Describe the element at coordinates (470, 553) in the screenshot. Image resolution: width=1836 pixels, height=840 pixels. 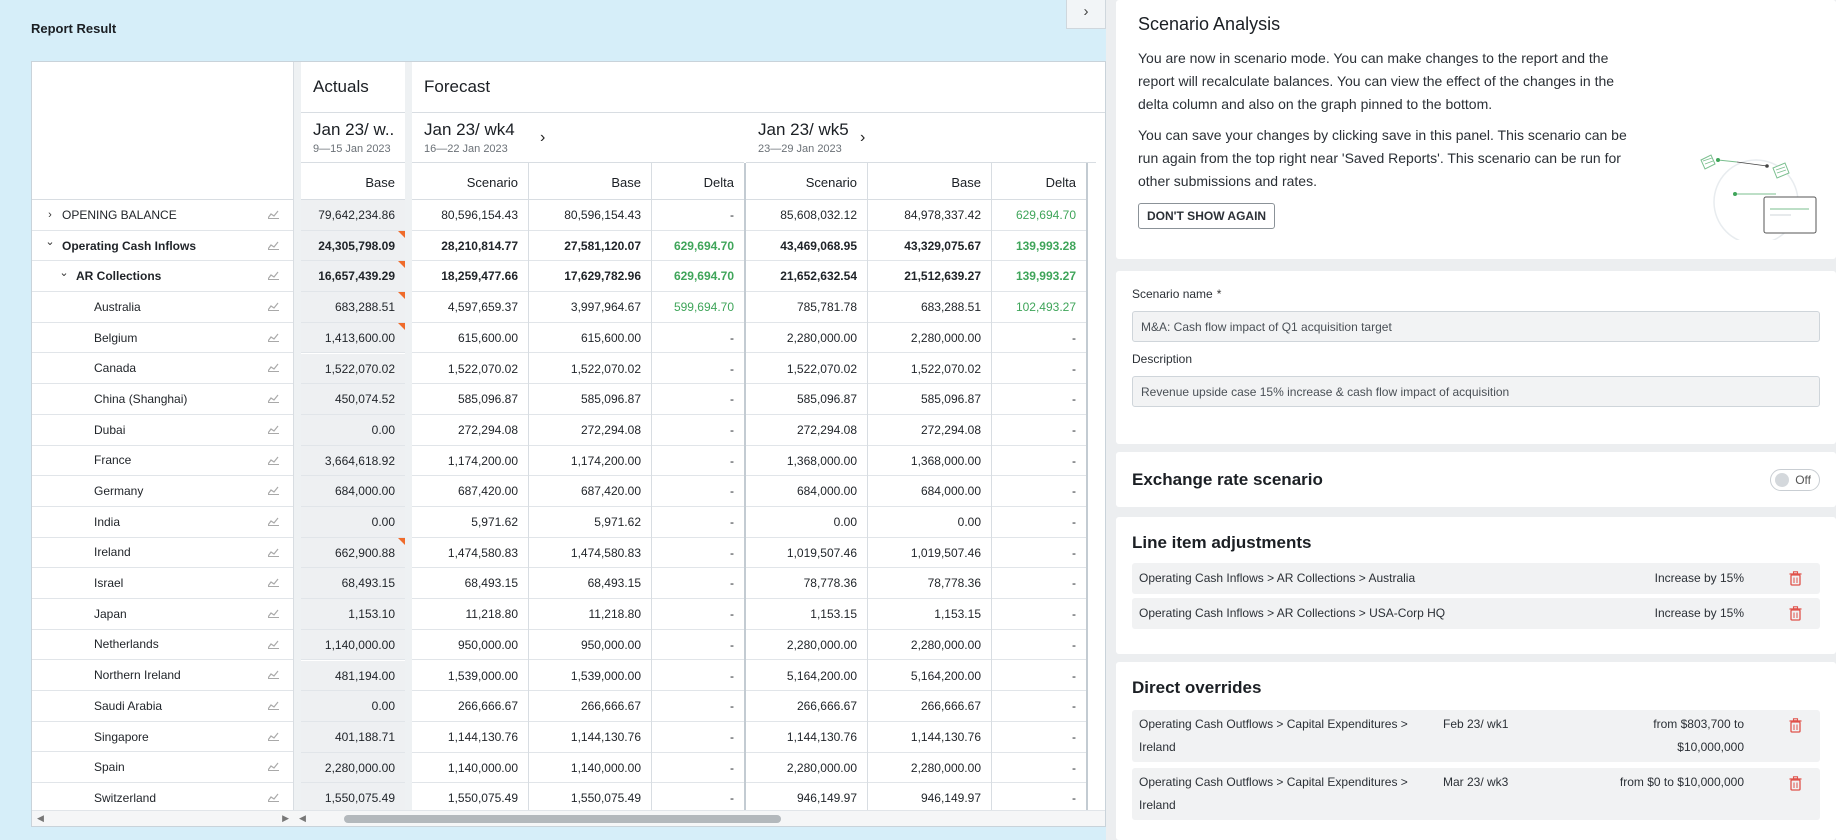
I see `table-cell: 1,474,580.83` at that location.